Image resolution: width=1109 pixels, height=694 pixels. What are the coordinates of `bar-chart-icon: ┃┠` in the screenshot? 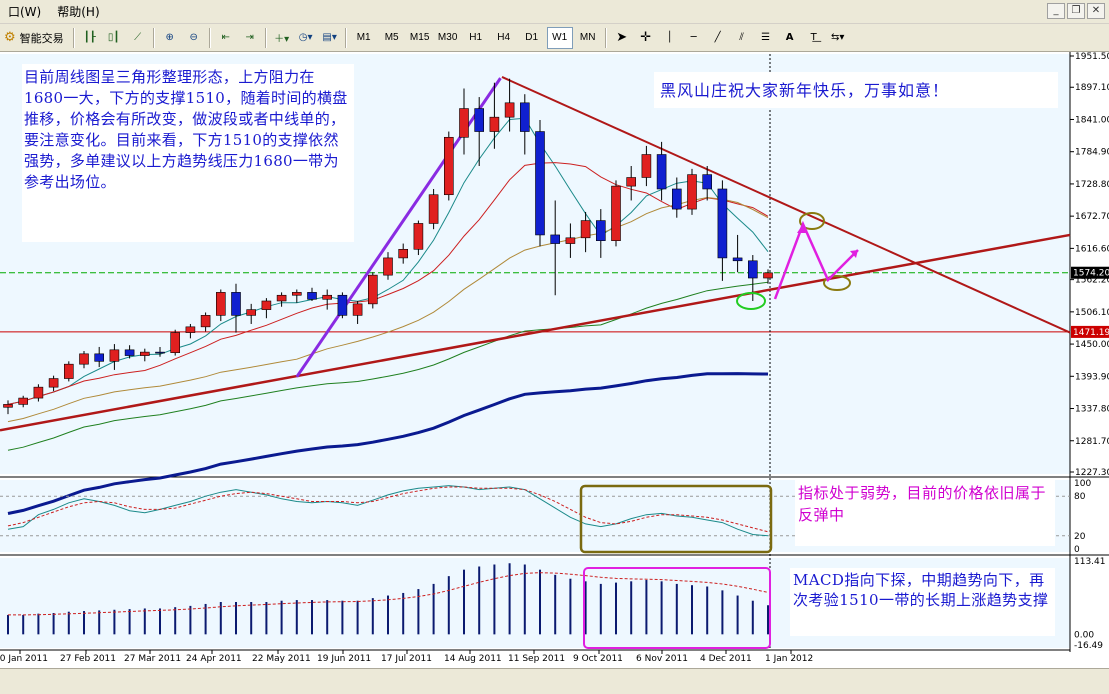 It's located at (89, 37).